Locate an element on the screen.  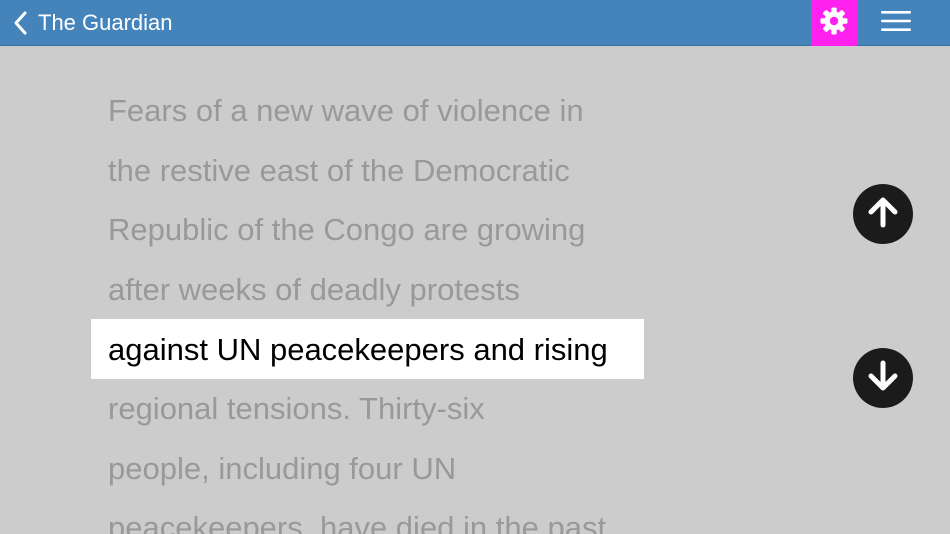
navigation-bar: The Guardian is located at coordinates (475, 23).